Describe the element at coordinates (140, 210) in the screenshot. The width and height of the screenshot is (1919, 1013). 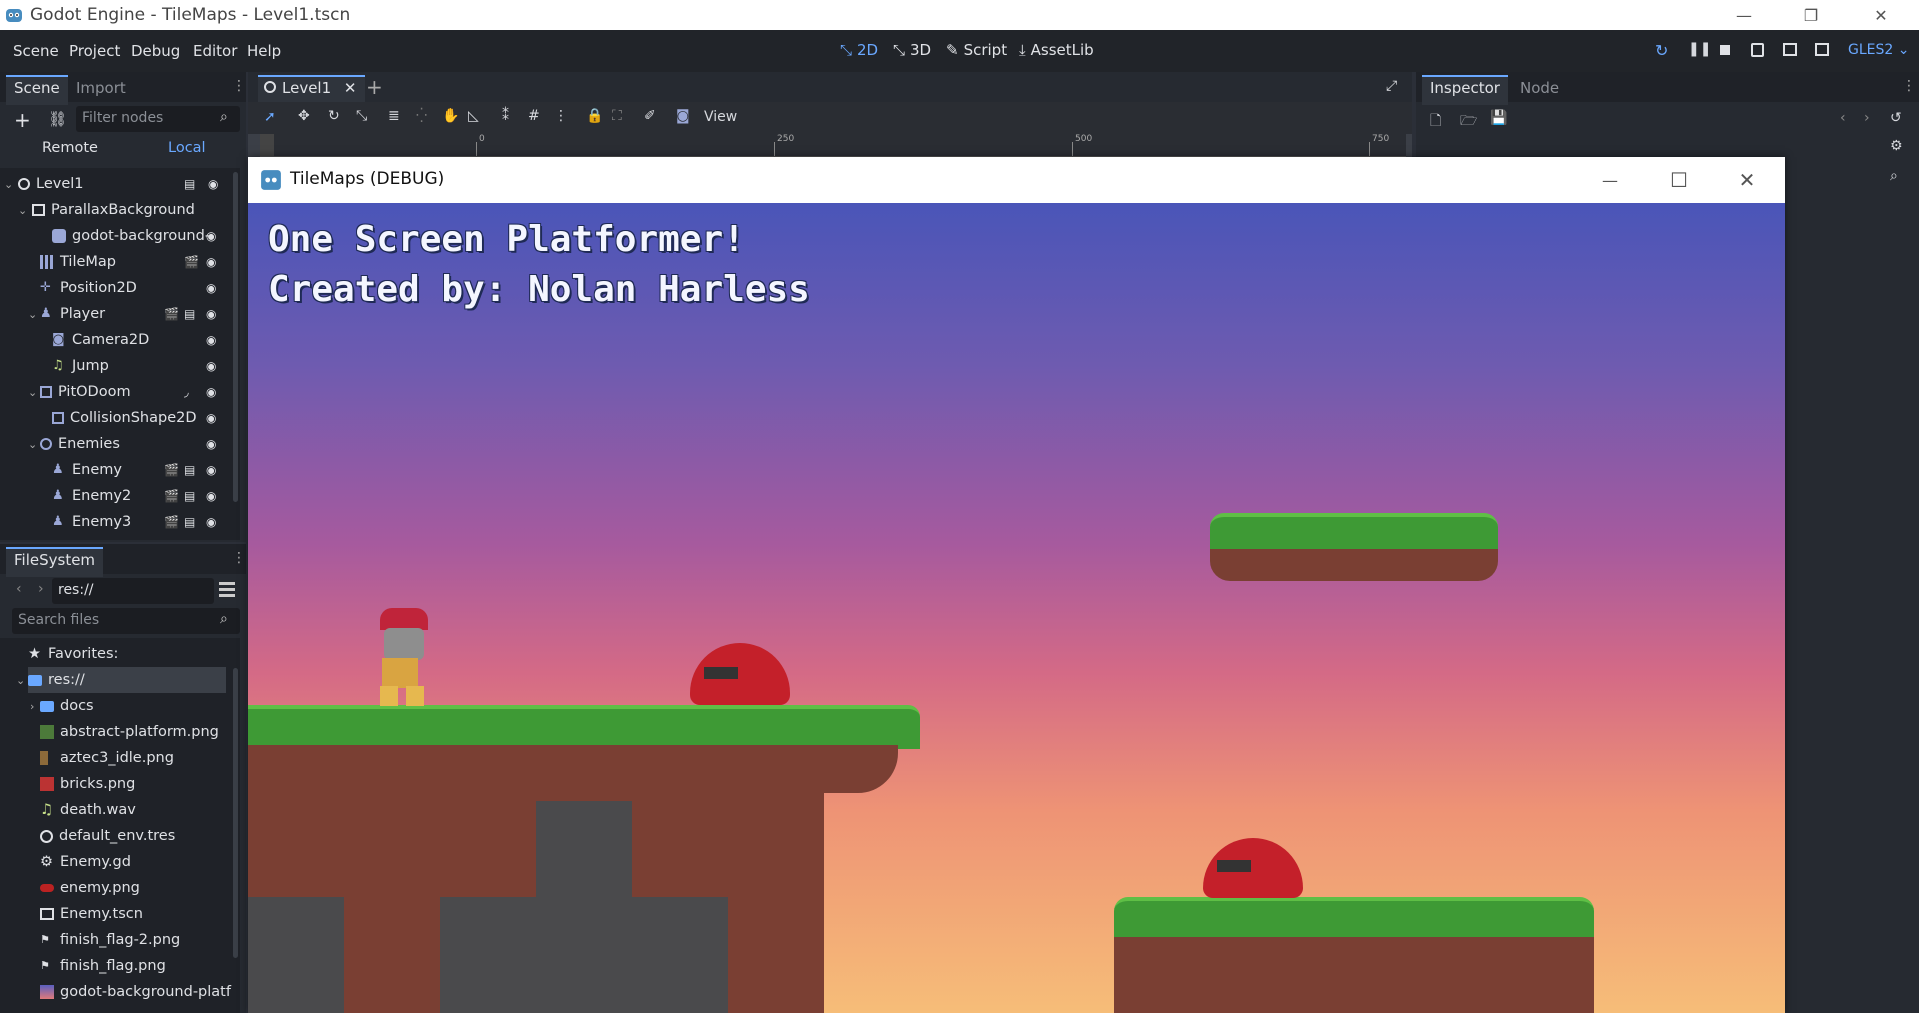
I see `tree-node-parallax-background: ⌄ ParallaxBackground` at that location.